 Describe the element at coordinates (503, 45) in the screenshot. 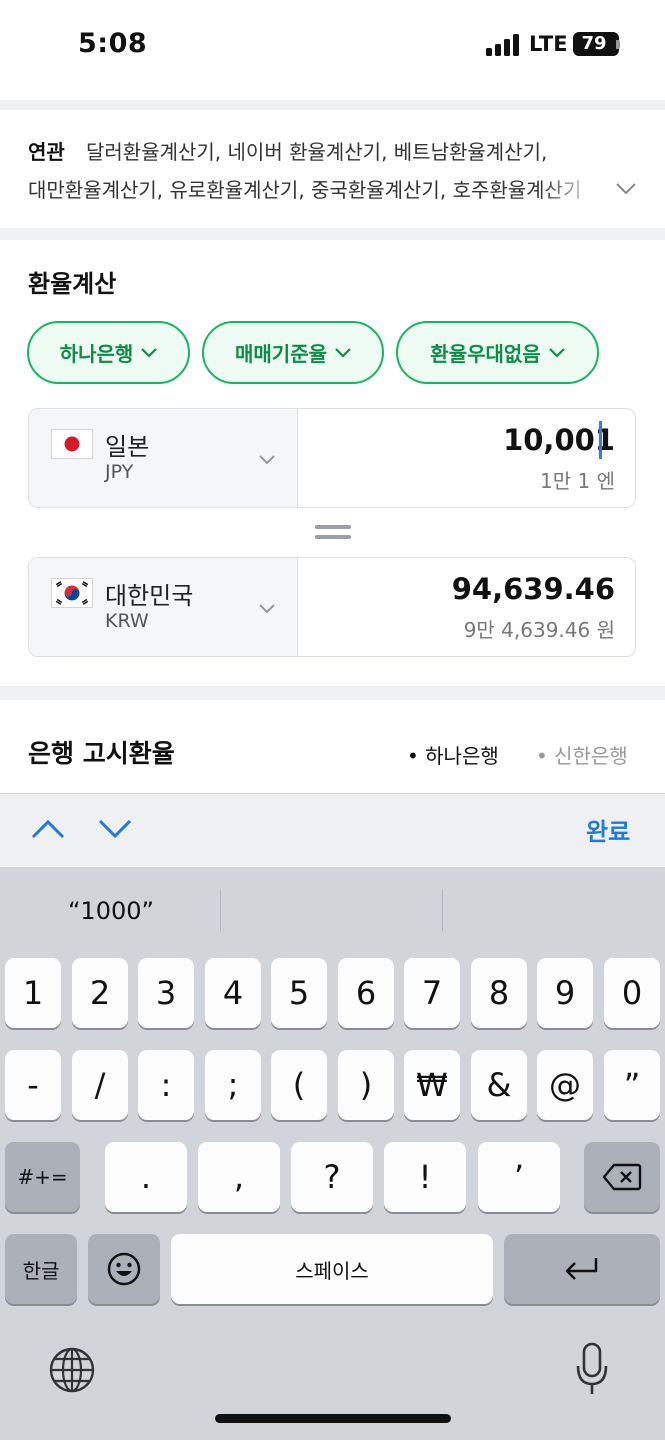

I see `cellular-signal-icon` at that location.